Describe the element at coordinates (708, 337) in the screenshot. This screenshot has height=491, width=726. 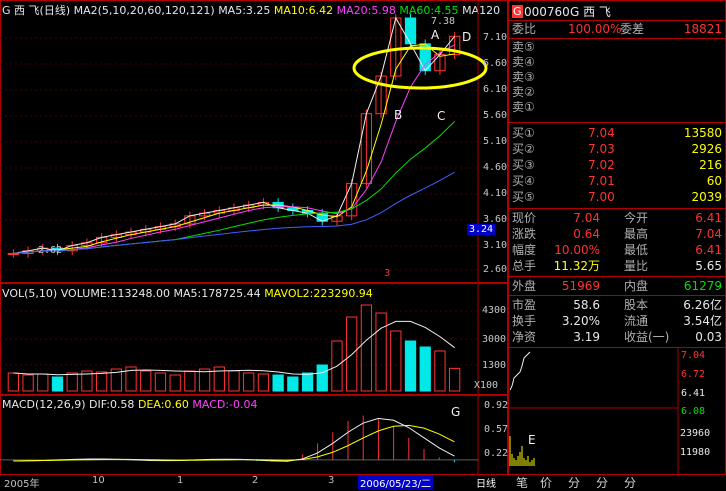
I see `stat-value: 0.03` at that location.